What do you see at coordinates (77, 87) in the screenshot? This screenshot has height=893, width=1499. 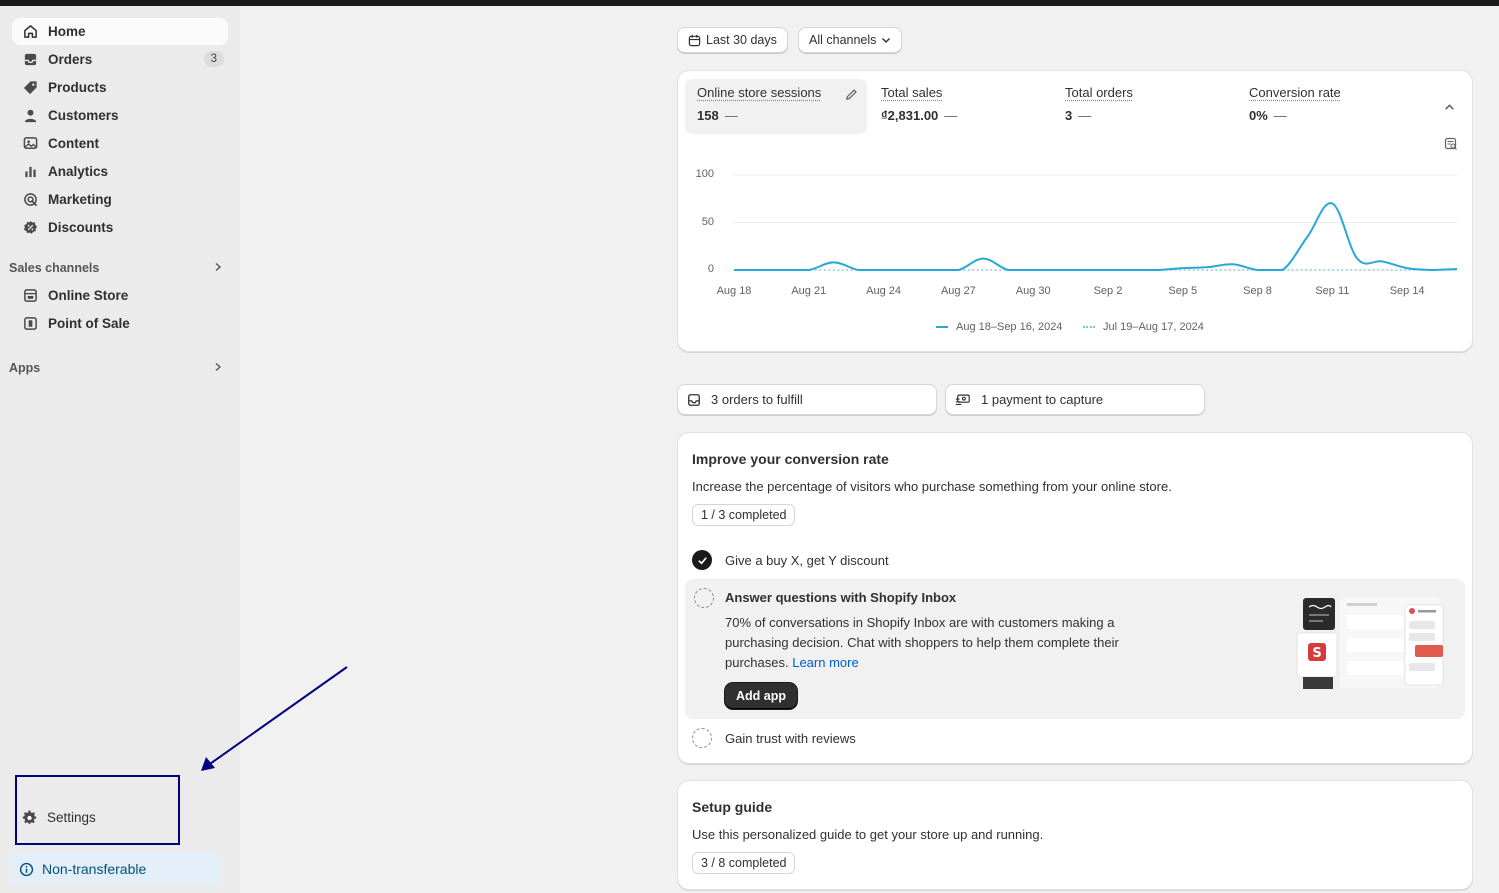 I see `sidebar-item-label: Products` at bounding box center [77, 87].